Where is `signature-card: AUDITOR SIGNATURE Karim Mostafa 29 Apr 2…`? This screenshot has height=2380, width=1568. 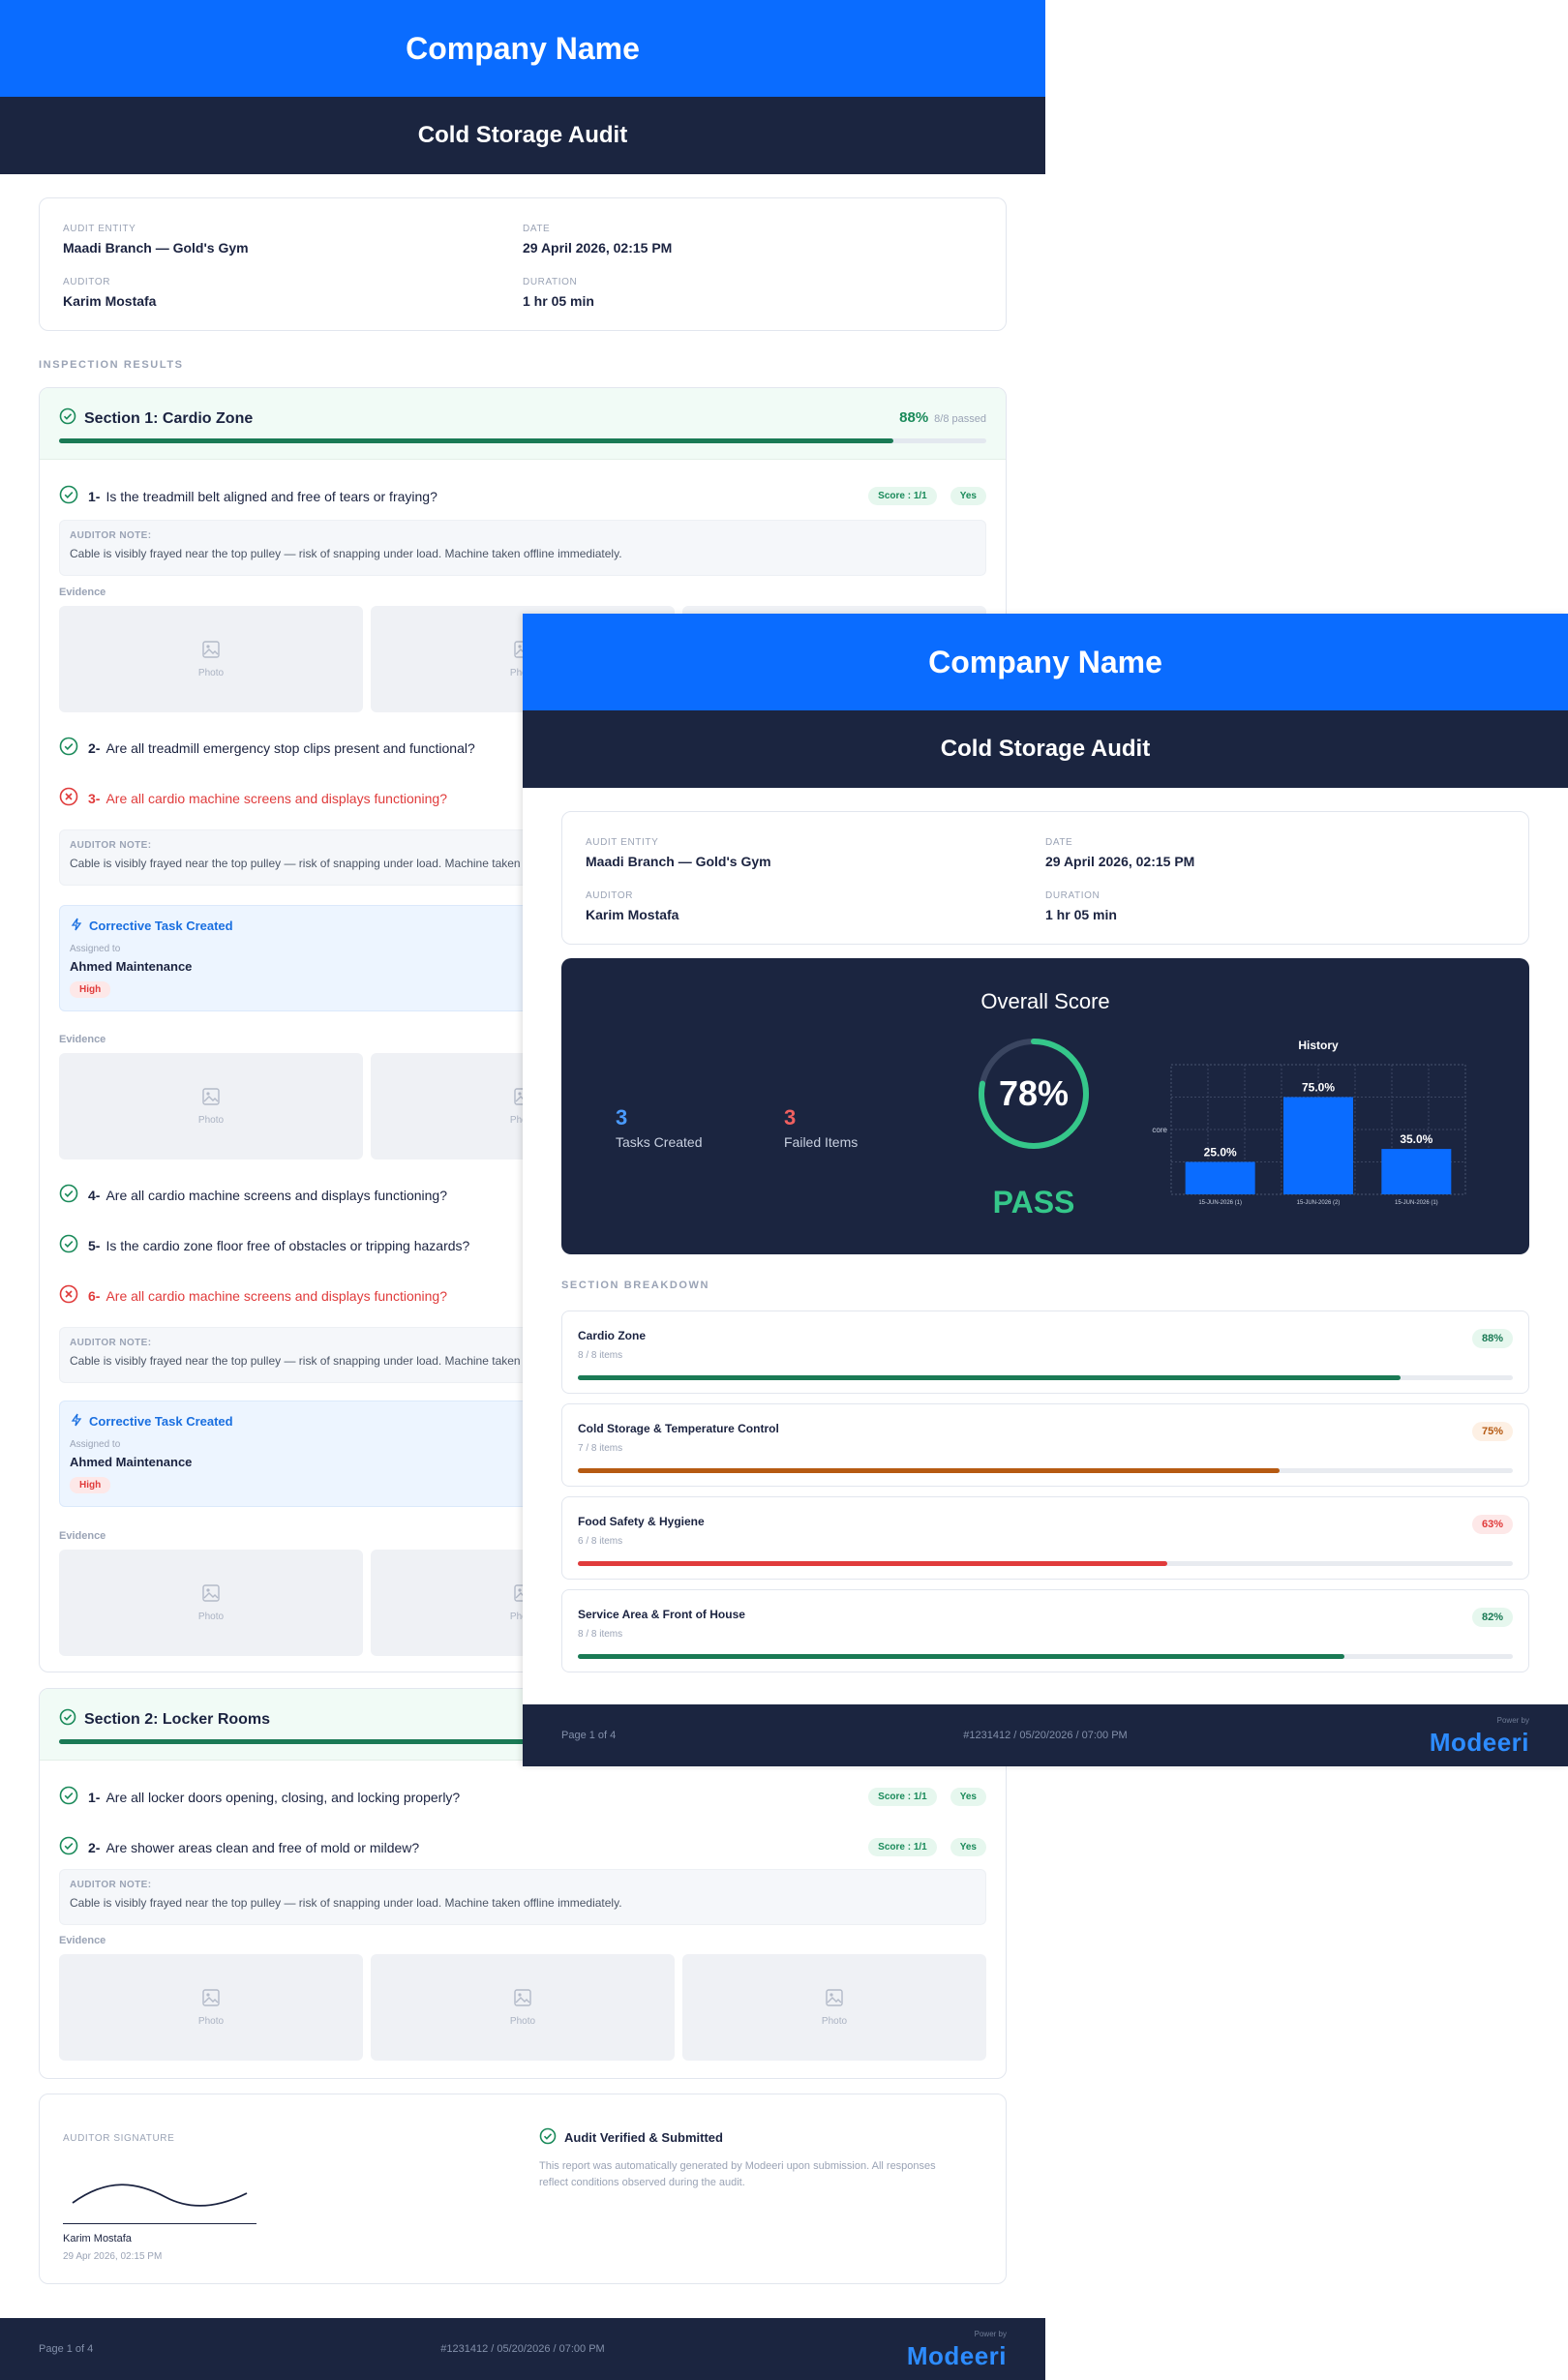 signature-card: AUDITOR SIGNATURE Karim Mostafa 29 Apr 2… is located at coordinates (523, 2189).